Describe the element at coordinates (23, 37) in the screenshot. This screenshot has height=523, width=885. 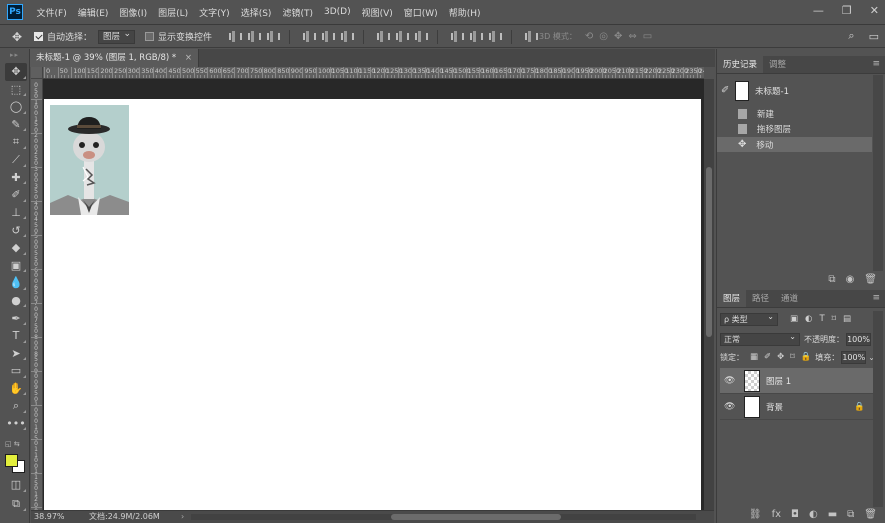
I see `move-tool-preset-icon: ✥` at that location.